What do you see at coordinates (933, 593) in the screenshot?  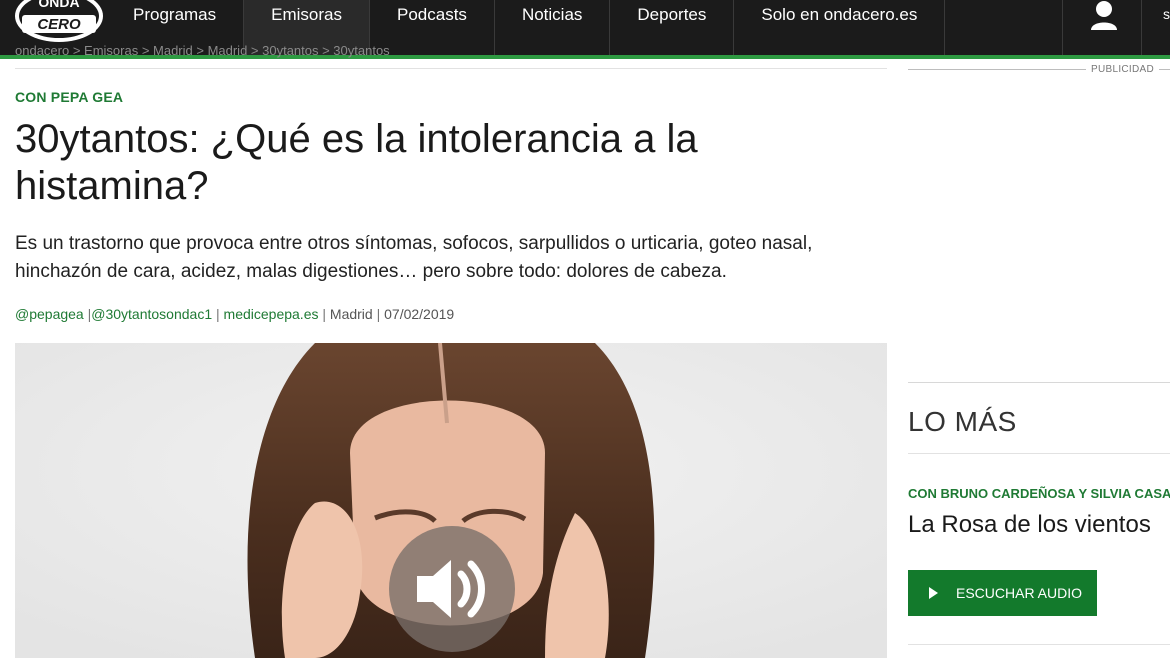 I see `play-icon` at bounding box center [933, 593].